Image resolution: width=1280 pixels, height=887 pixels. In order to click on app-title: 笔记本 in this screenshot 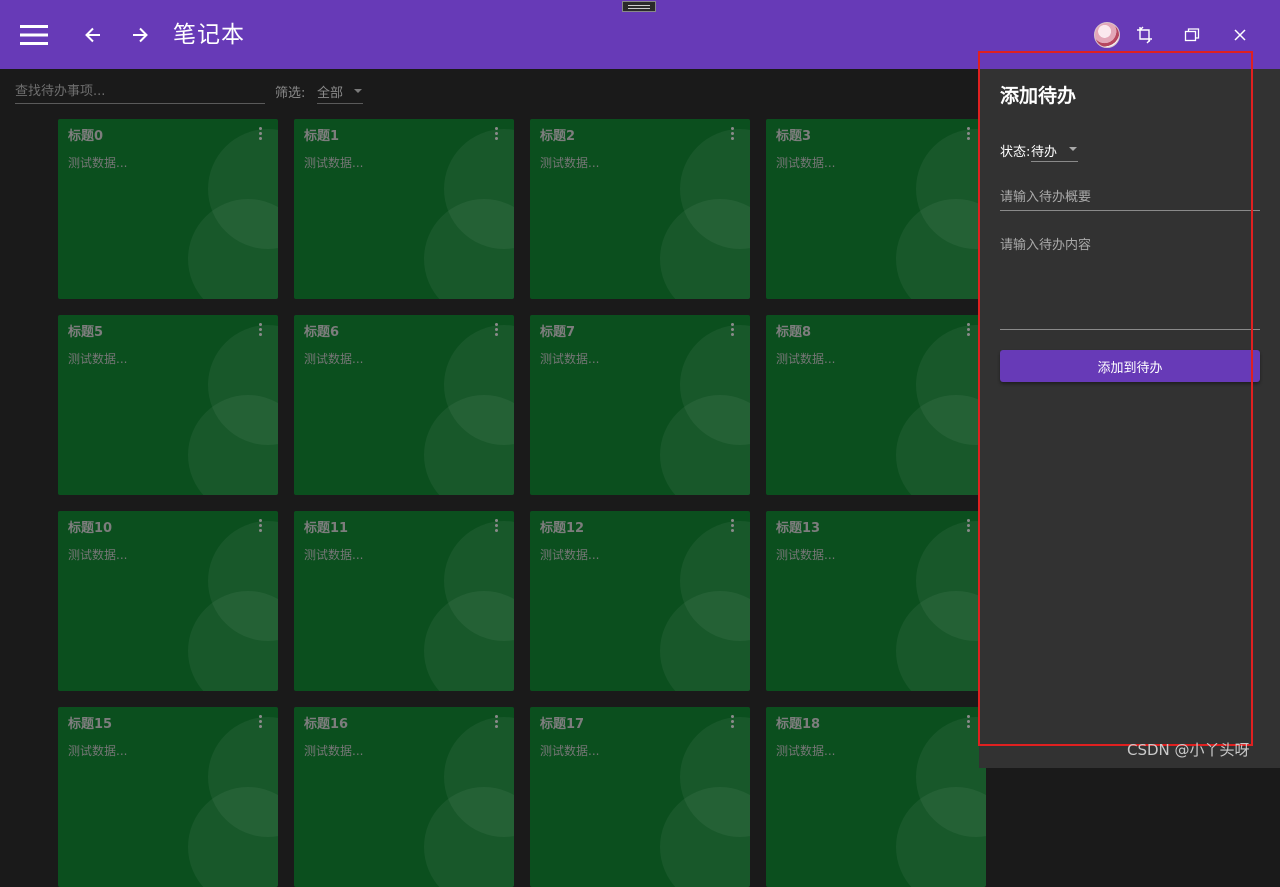, I will do `click(209, 35)`.